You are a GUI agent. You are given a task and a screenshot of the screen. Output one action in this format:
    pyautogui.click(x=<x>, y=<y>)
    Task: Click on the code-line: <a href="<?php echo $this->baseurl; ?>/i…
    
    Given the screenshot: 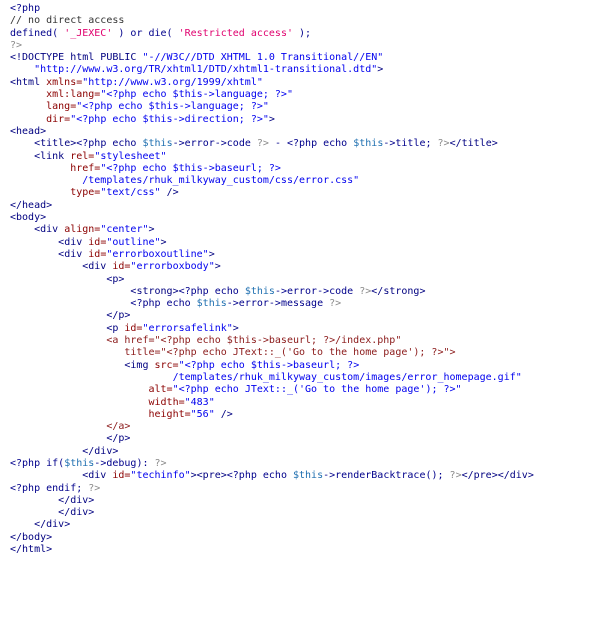 What is the action you would take?
    pyautogui.click(x=272, y=341)
    